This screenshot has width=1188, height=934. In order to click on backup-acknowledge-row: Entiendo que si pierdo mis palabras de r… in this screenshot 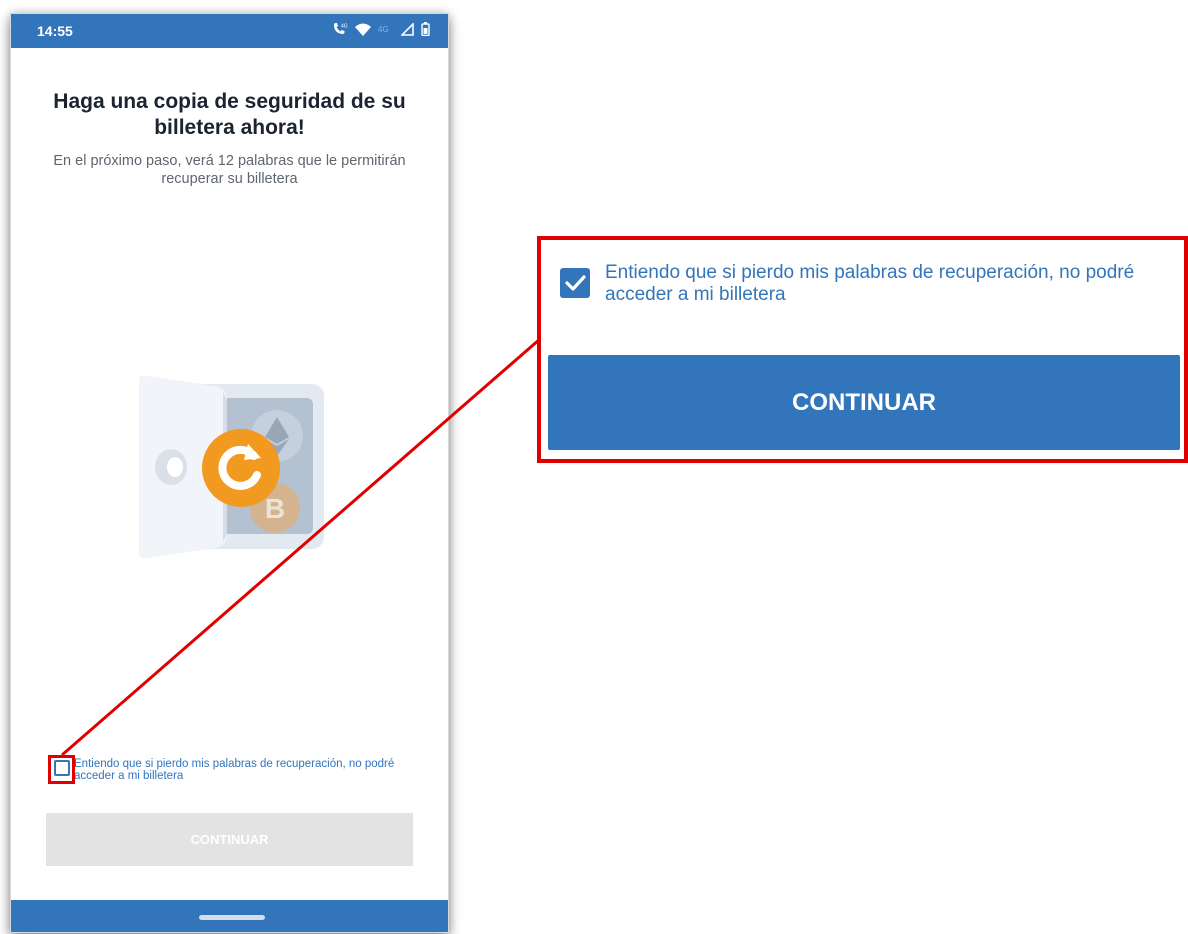, I will do `click(239, 770)`.